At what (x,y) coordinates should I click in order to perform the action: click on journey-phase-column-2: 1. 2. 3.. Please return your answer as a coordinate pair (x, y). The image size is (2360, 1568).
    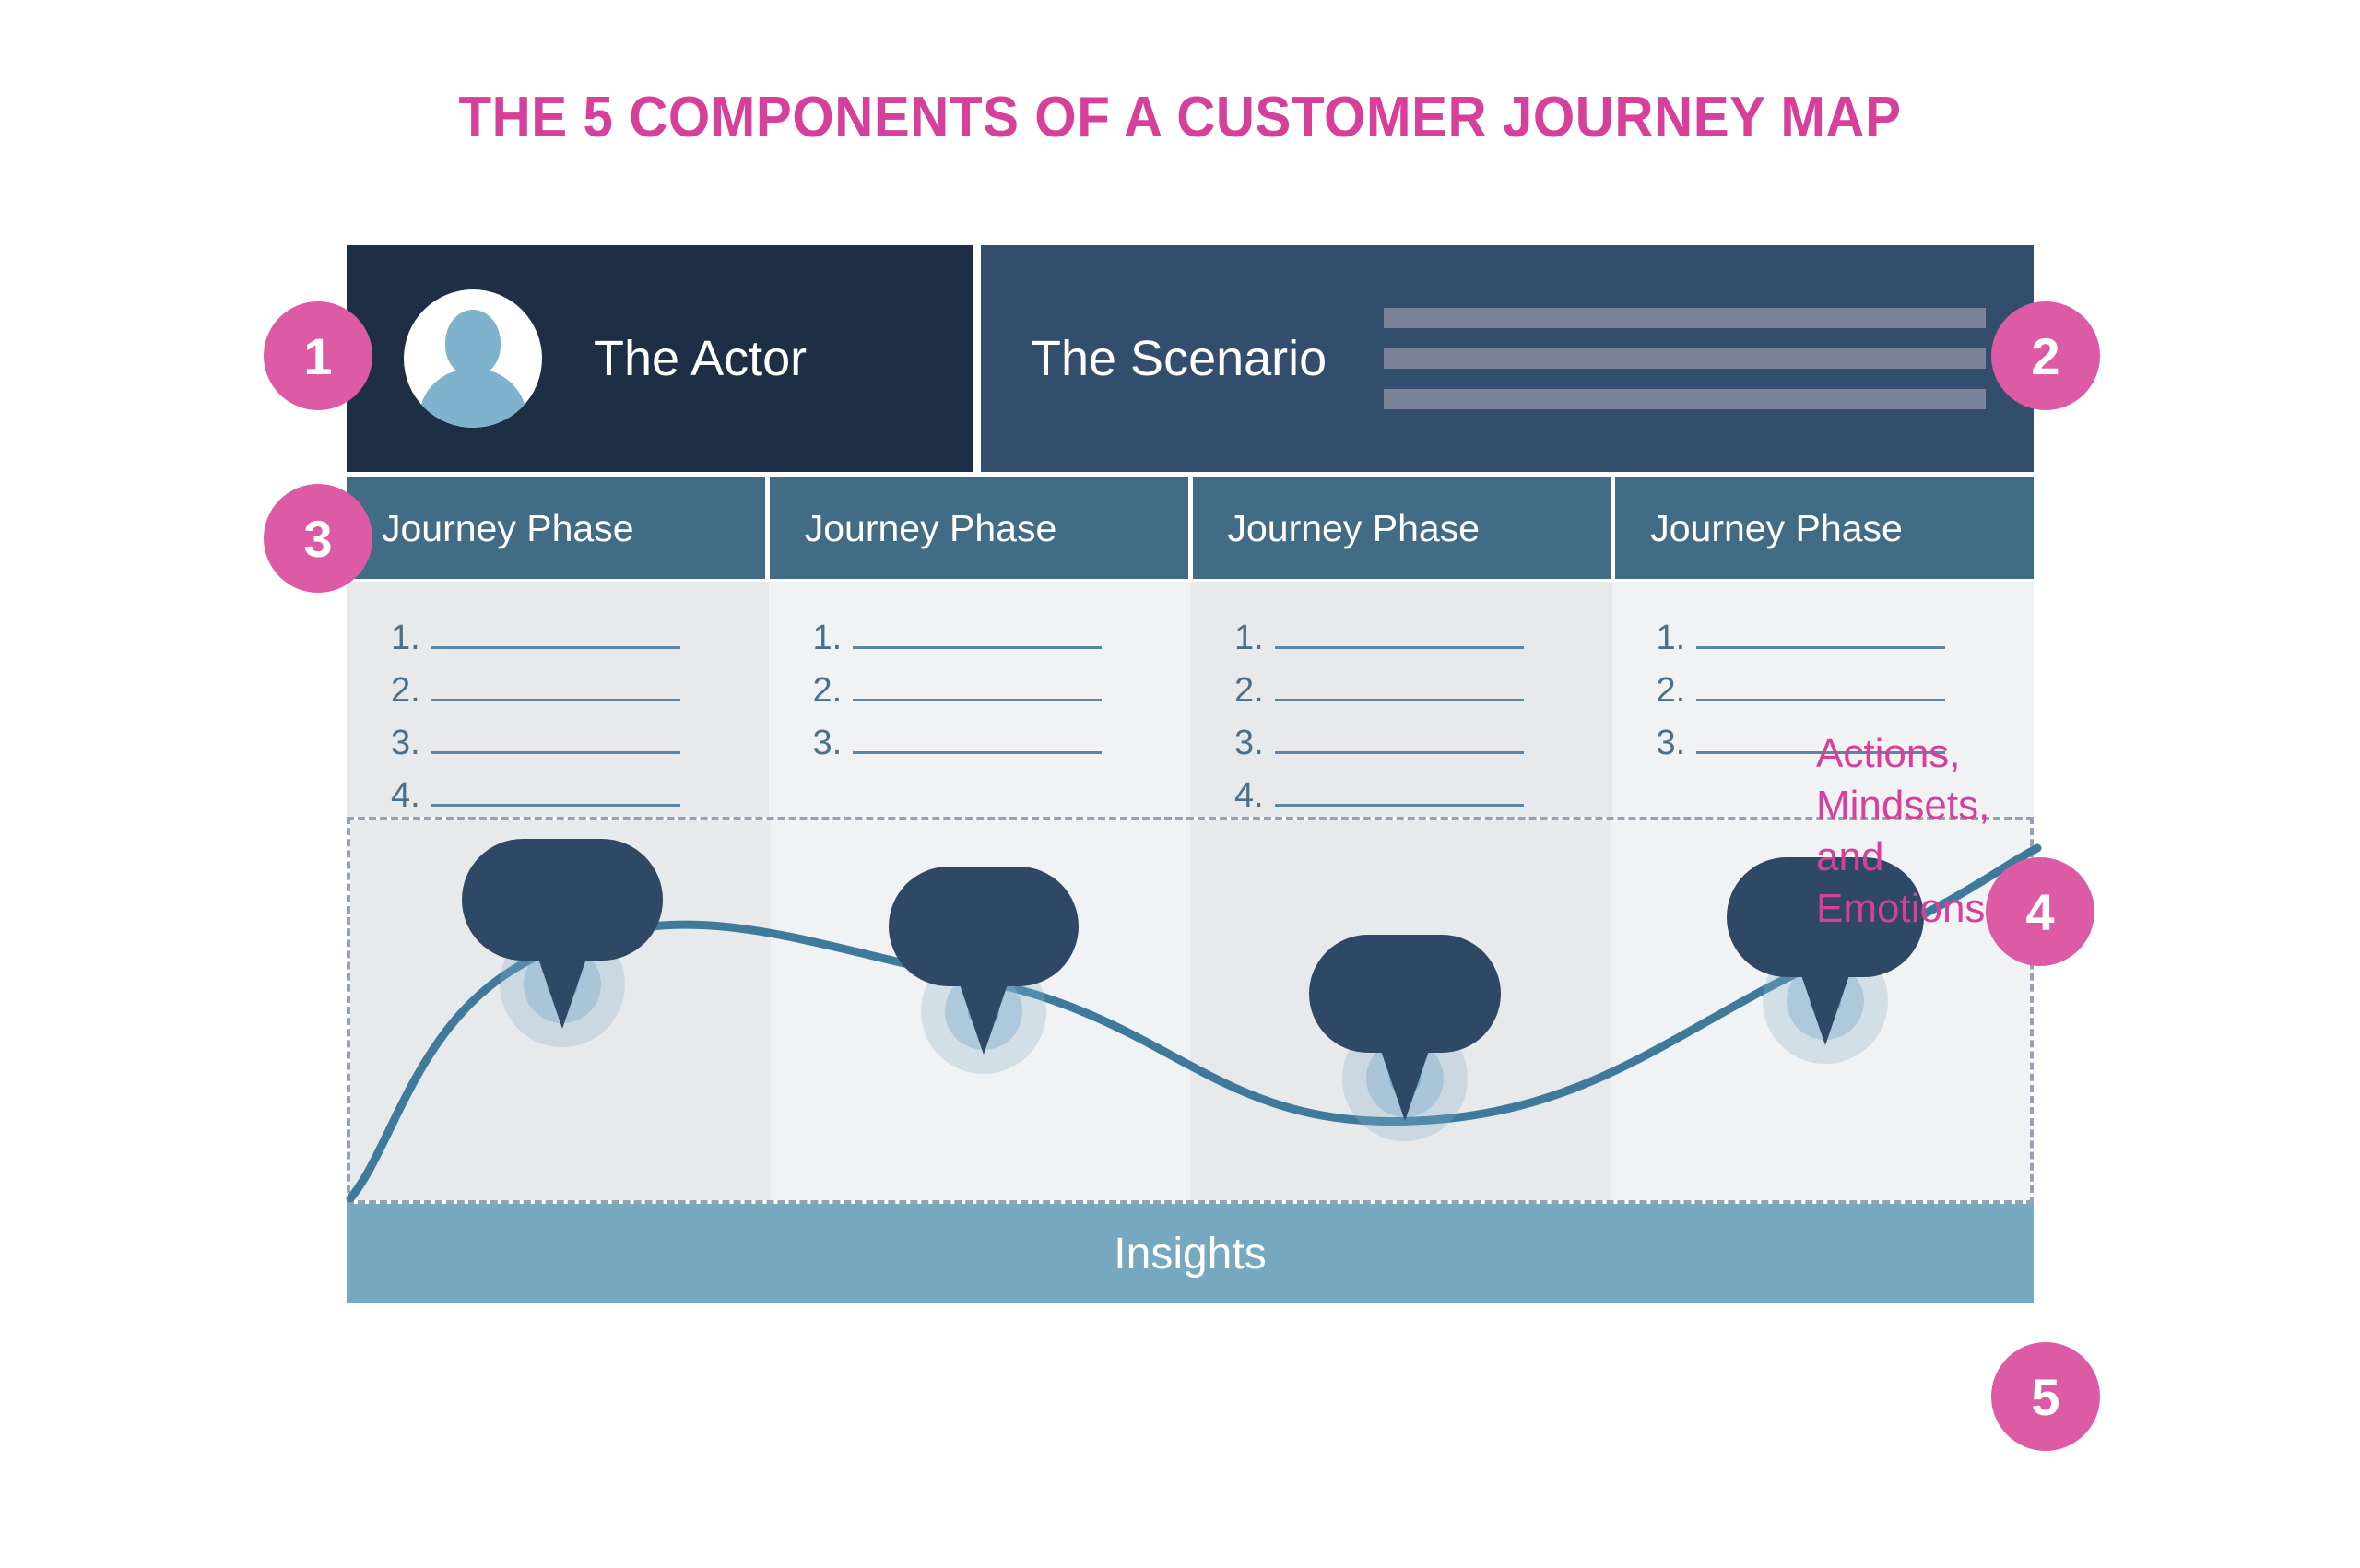
    Looking at the image, I should click on (979, 700).